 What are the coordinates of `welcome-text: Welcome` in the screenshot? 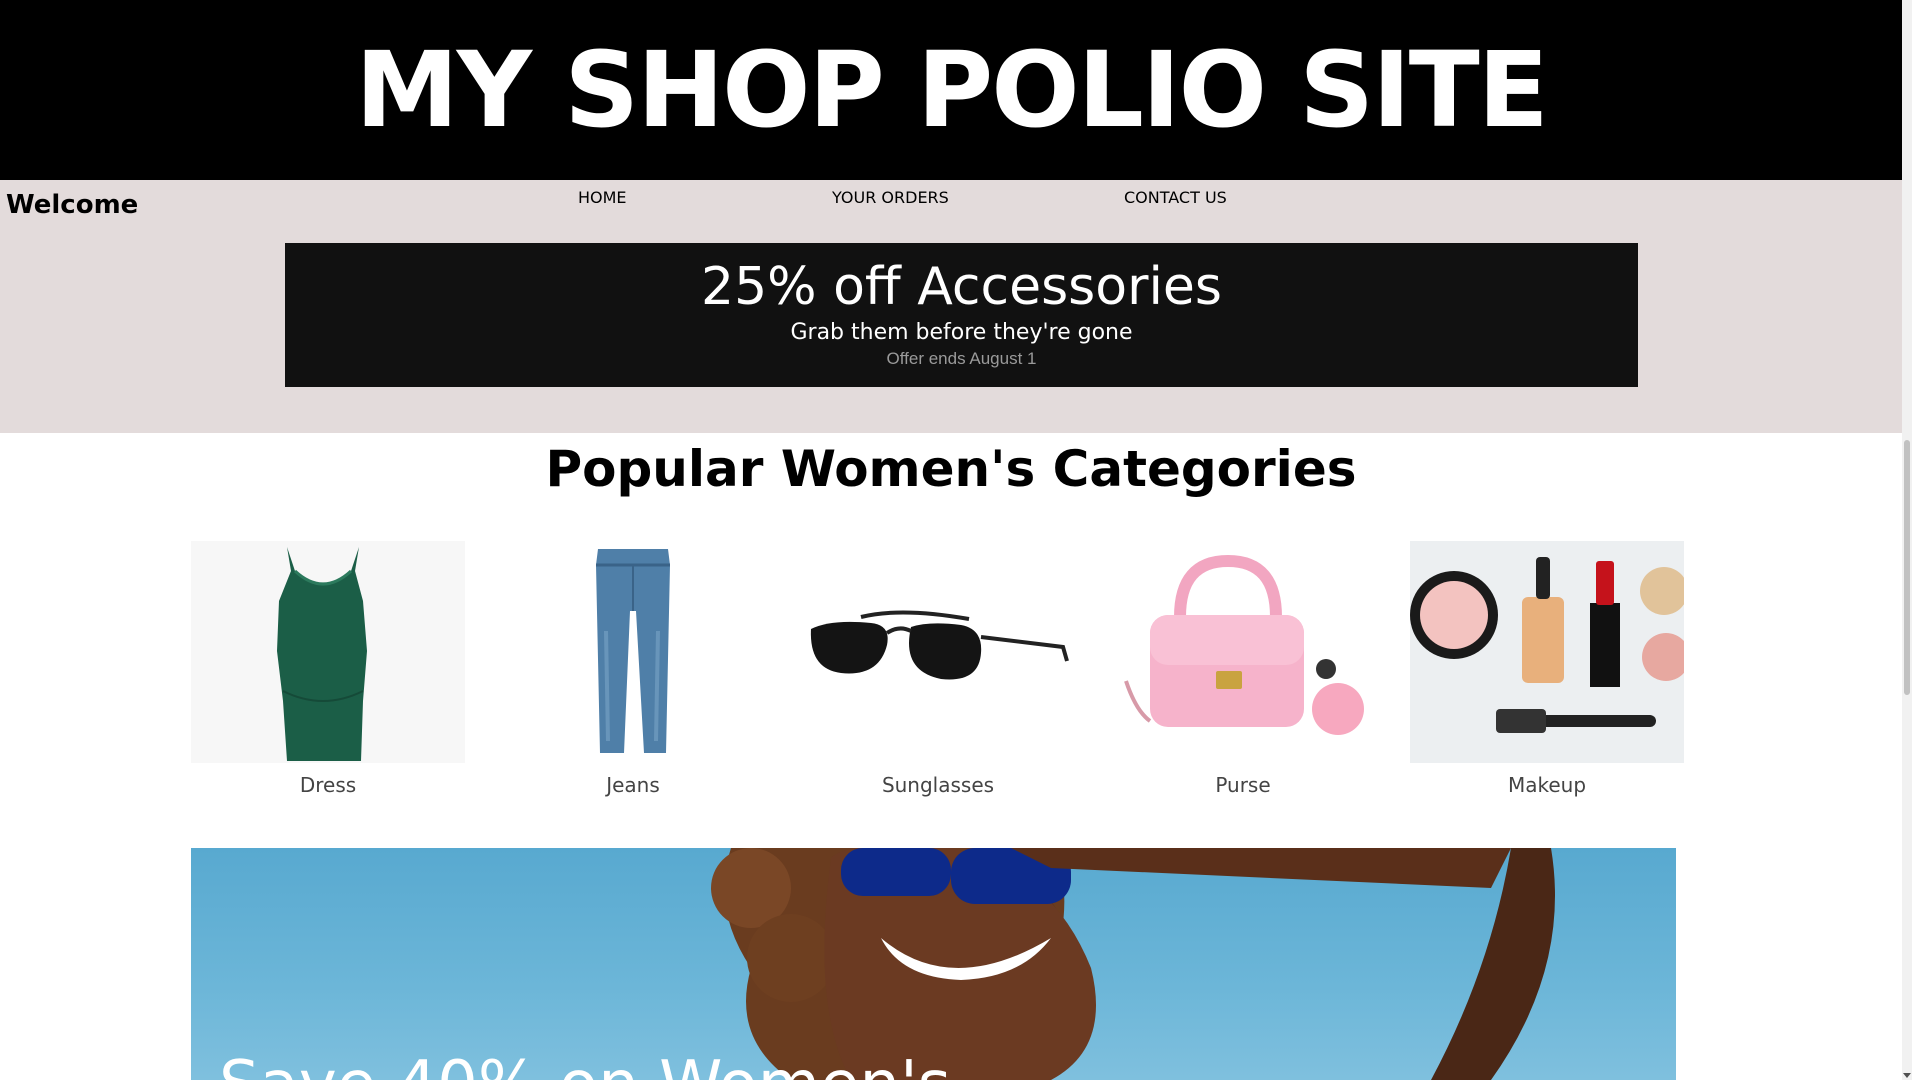 It's located at (72, 205).